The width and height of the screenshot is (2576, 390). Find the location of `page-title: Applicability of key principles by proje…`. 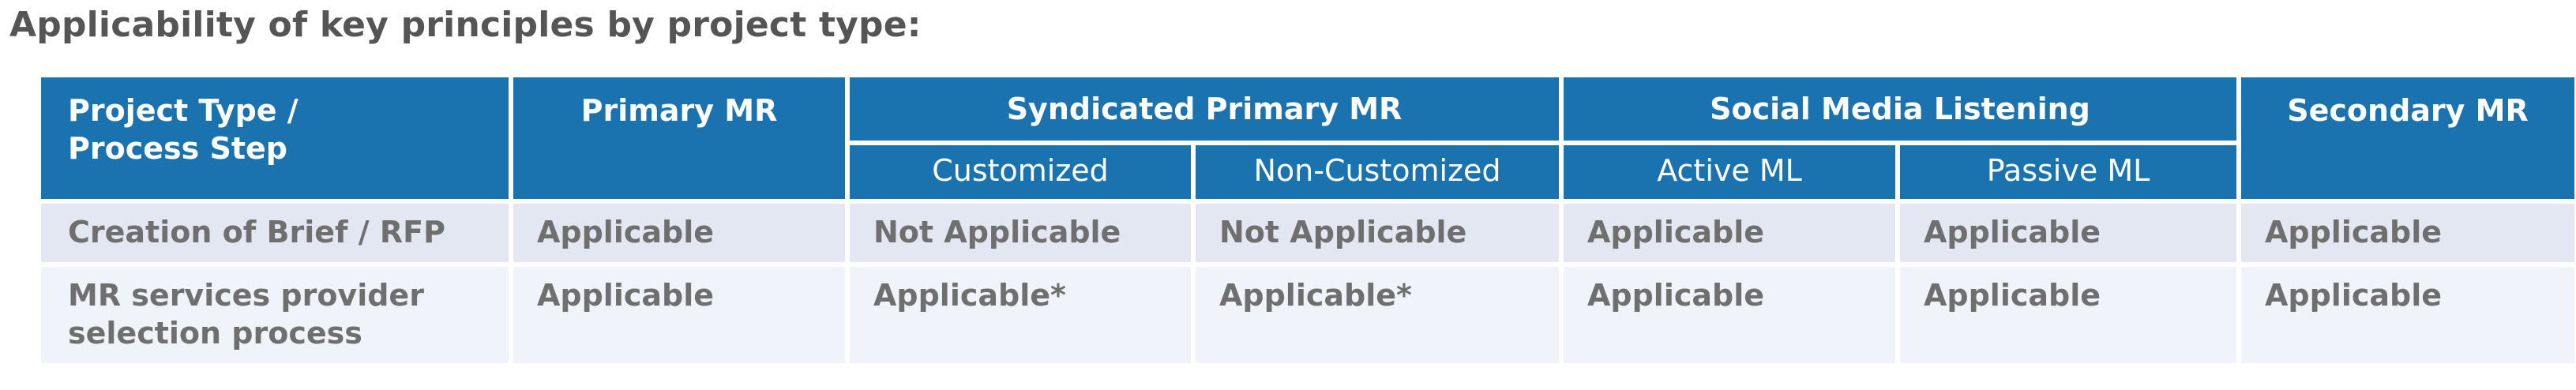

page-title: Applicability of key principles by proje… is located at coordinates (465, 25).